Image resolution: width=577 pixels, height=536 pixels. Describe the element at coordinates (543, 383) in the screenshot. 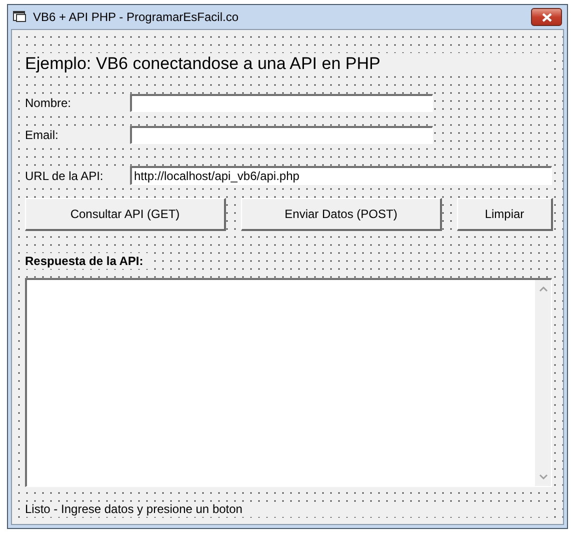

I see `scrollbar` at that location.